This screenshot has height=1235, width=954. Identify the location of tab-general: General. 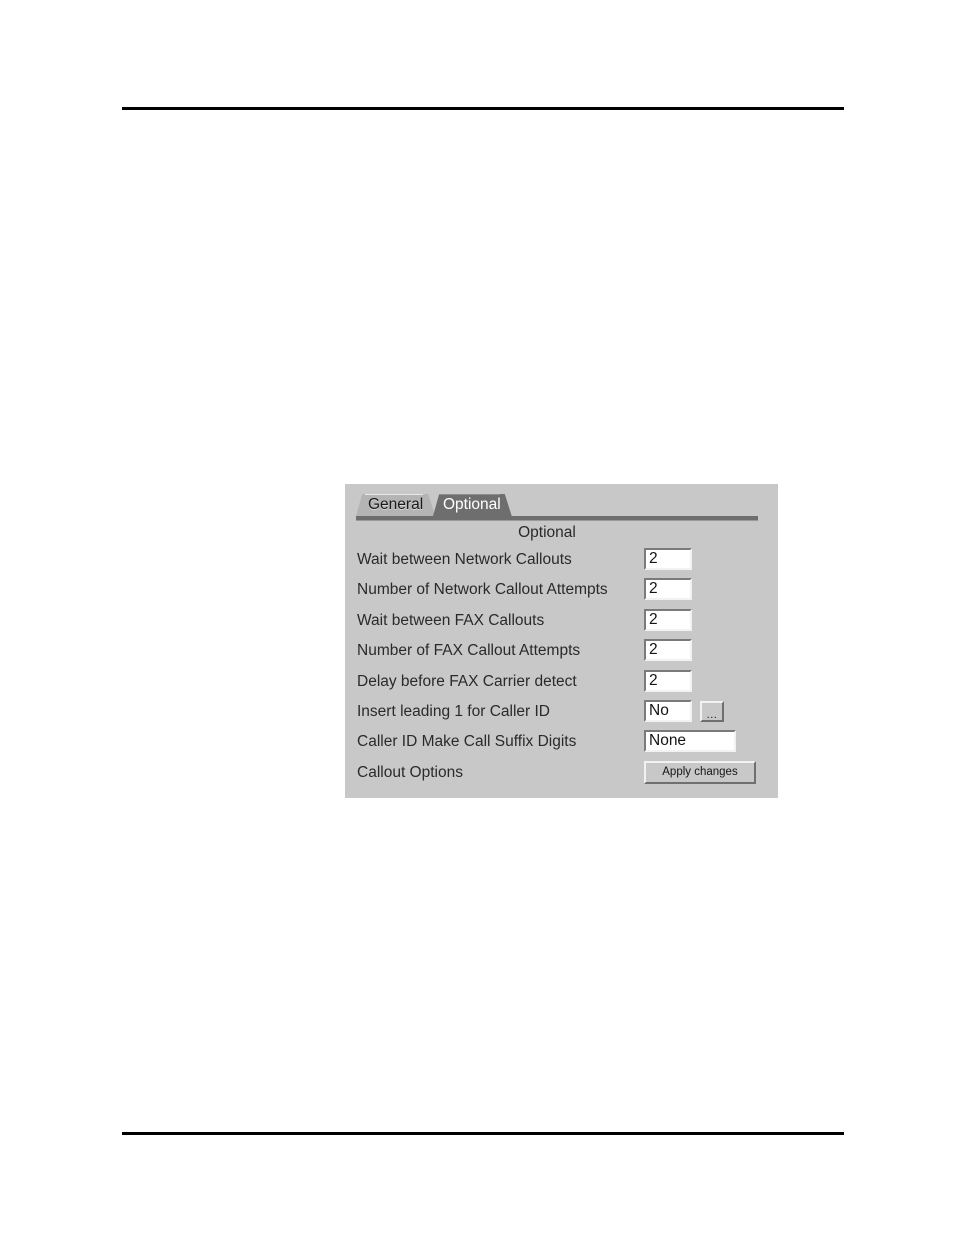
(395, 505).